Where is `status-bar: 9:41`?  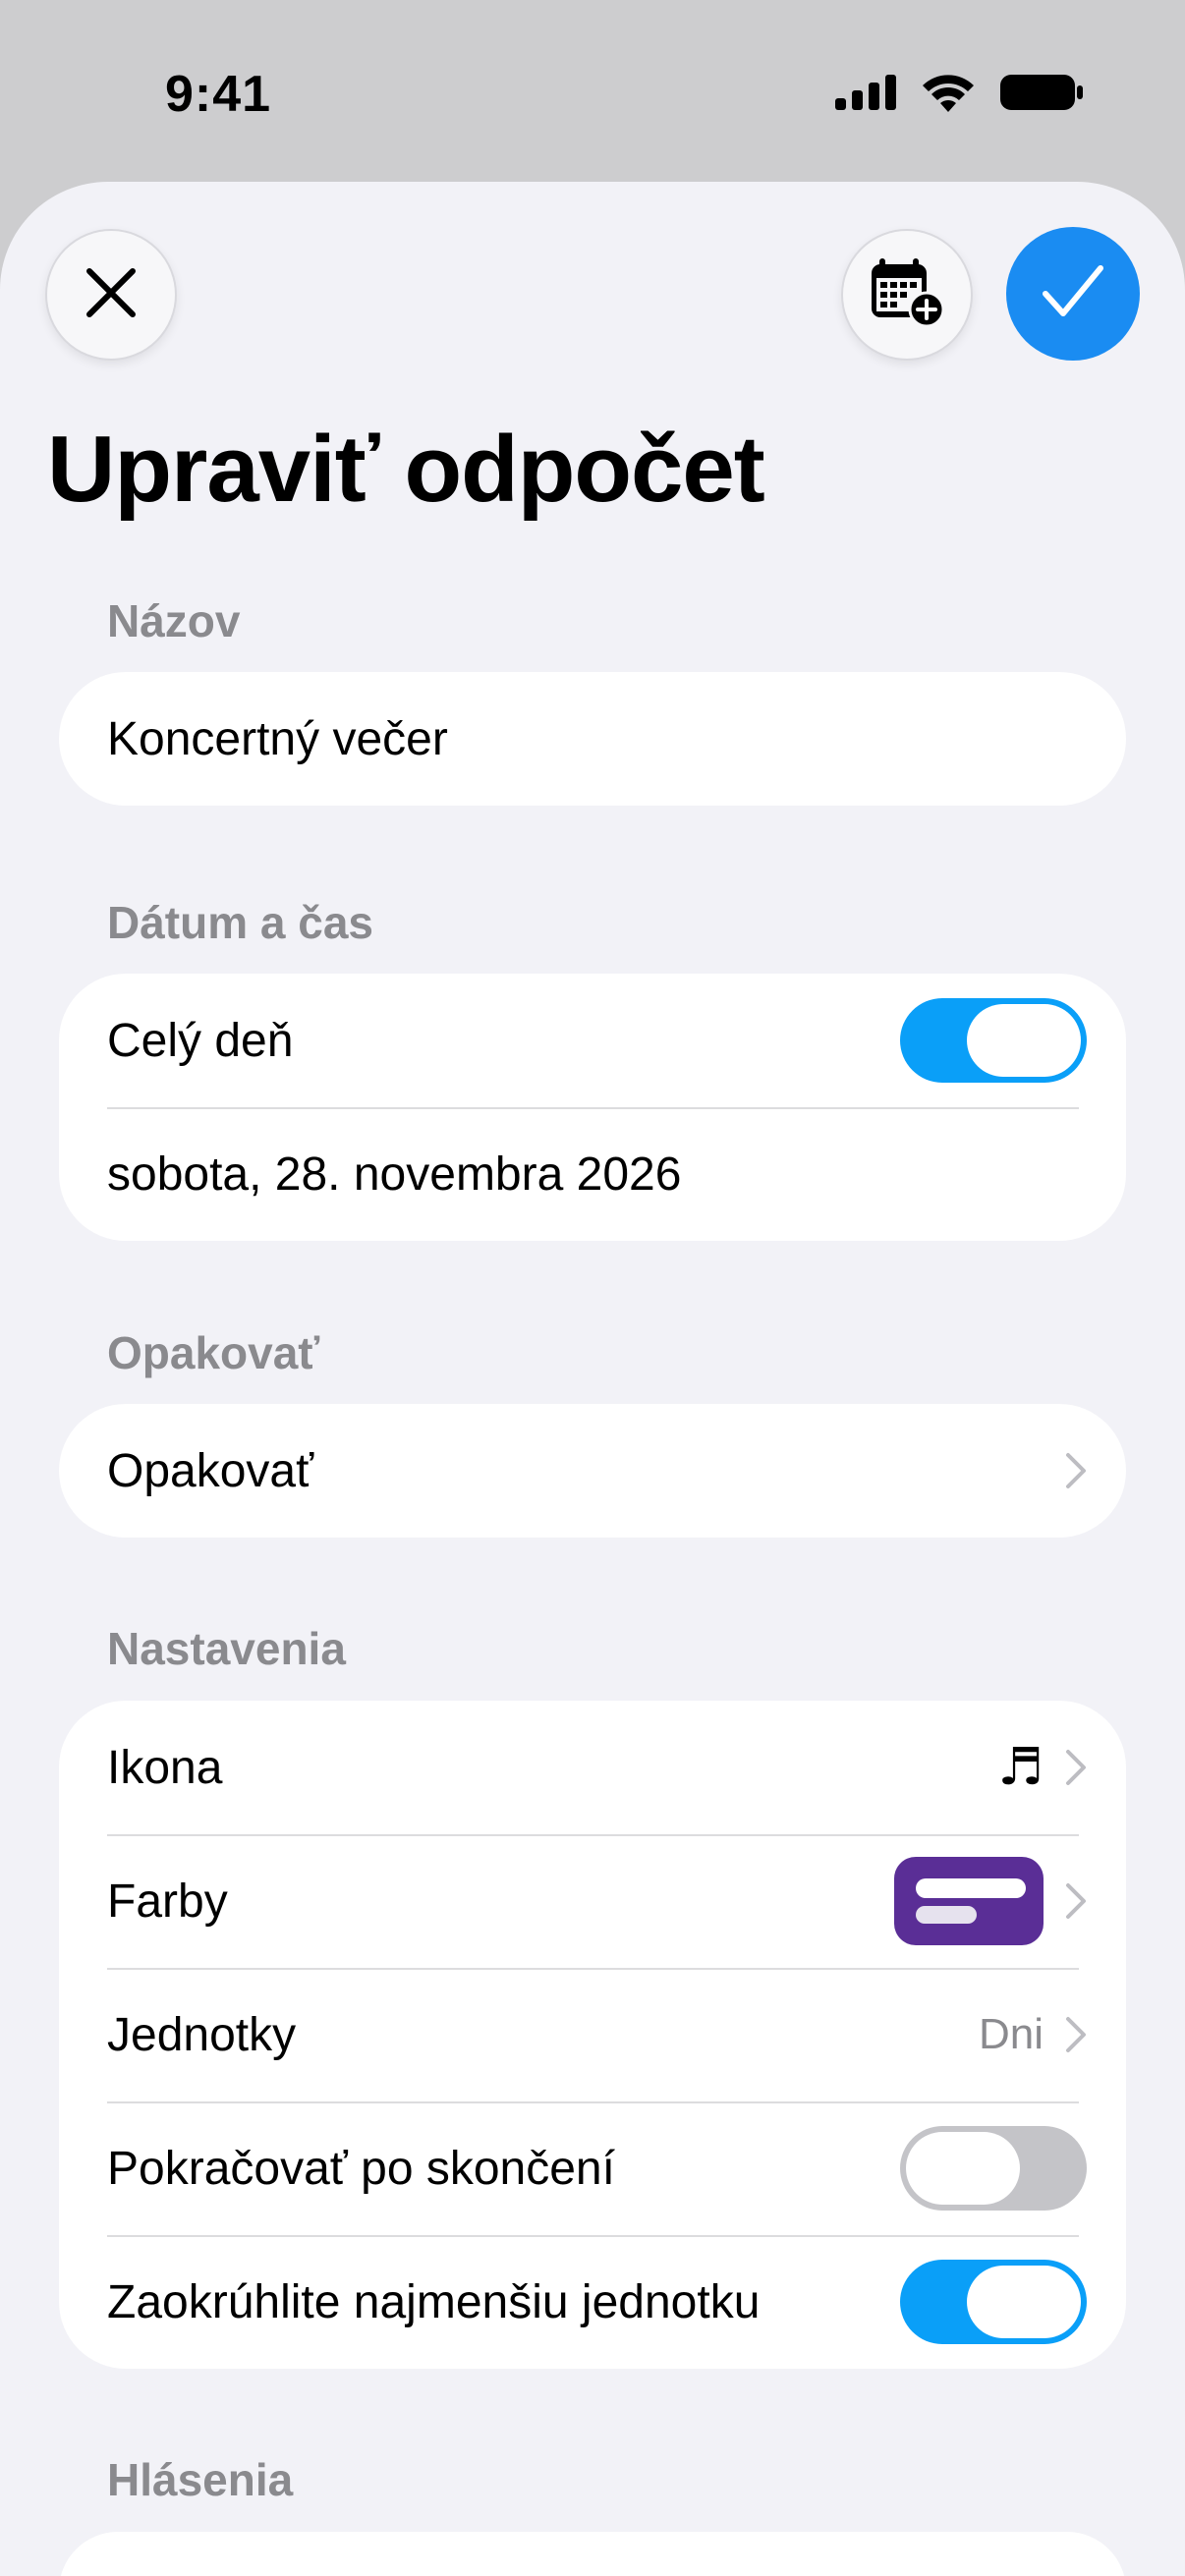 status-bar: 9:41 is located at coordinates (592, 93).